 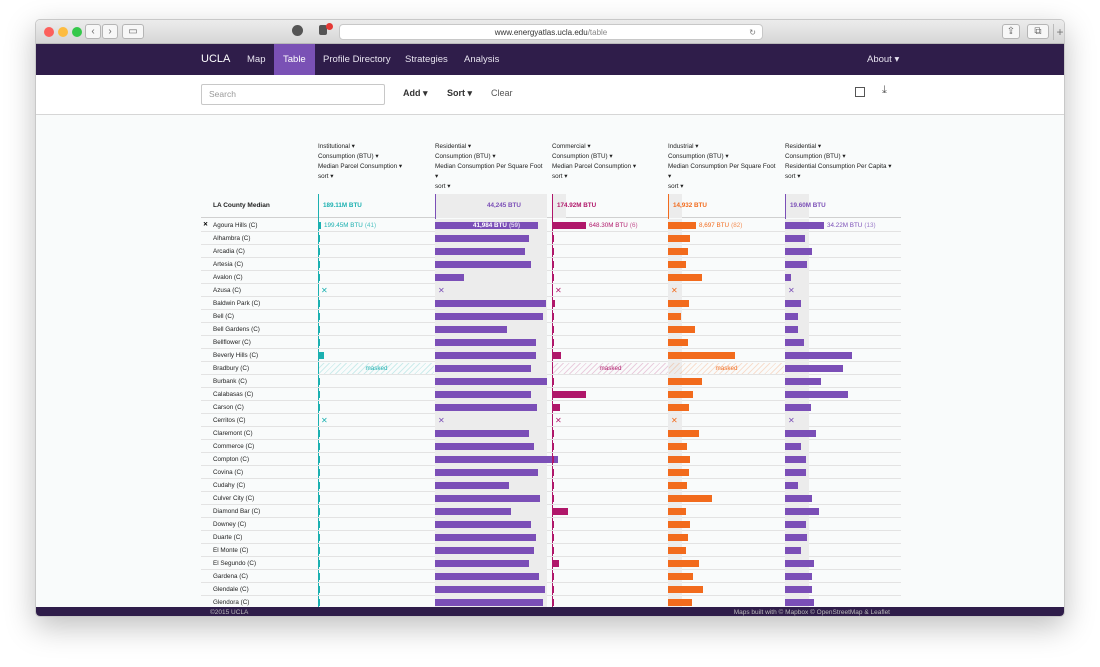 I want to click on share-icon: ⇪, so click(x=1011, y=31).